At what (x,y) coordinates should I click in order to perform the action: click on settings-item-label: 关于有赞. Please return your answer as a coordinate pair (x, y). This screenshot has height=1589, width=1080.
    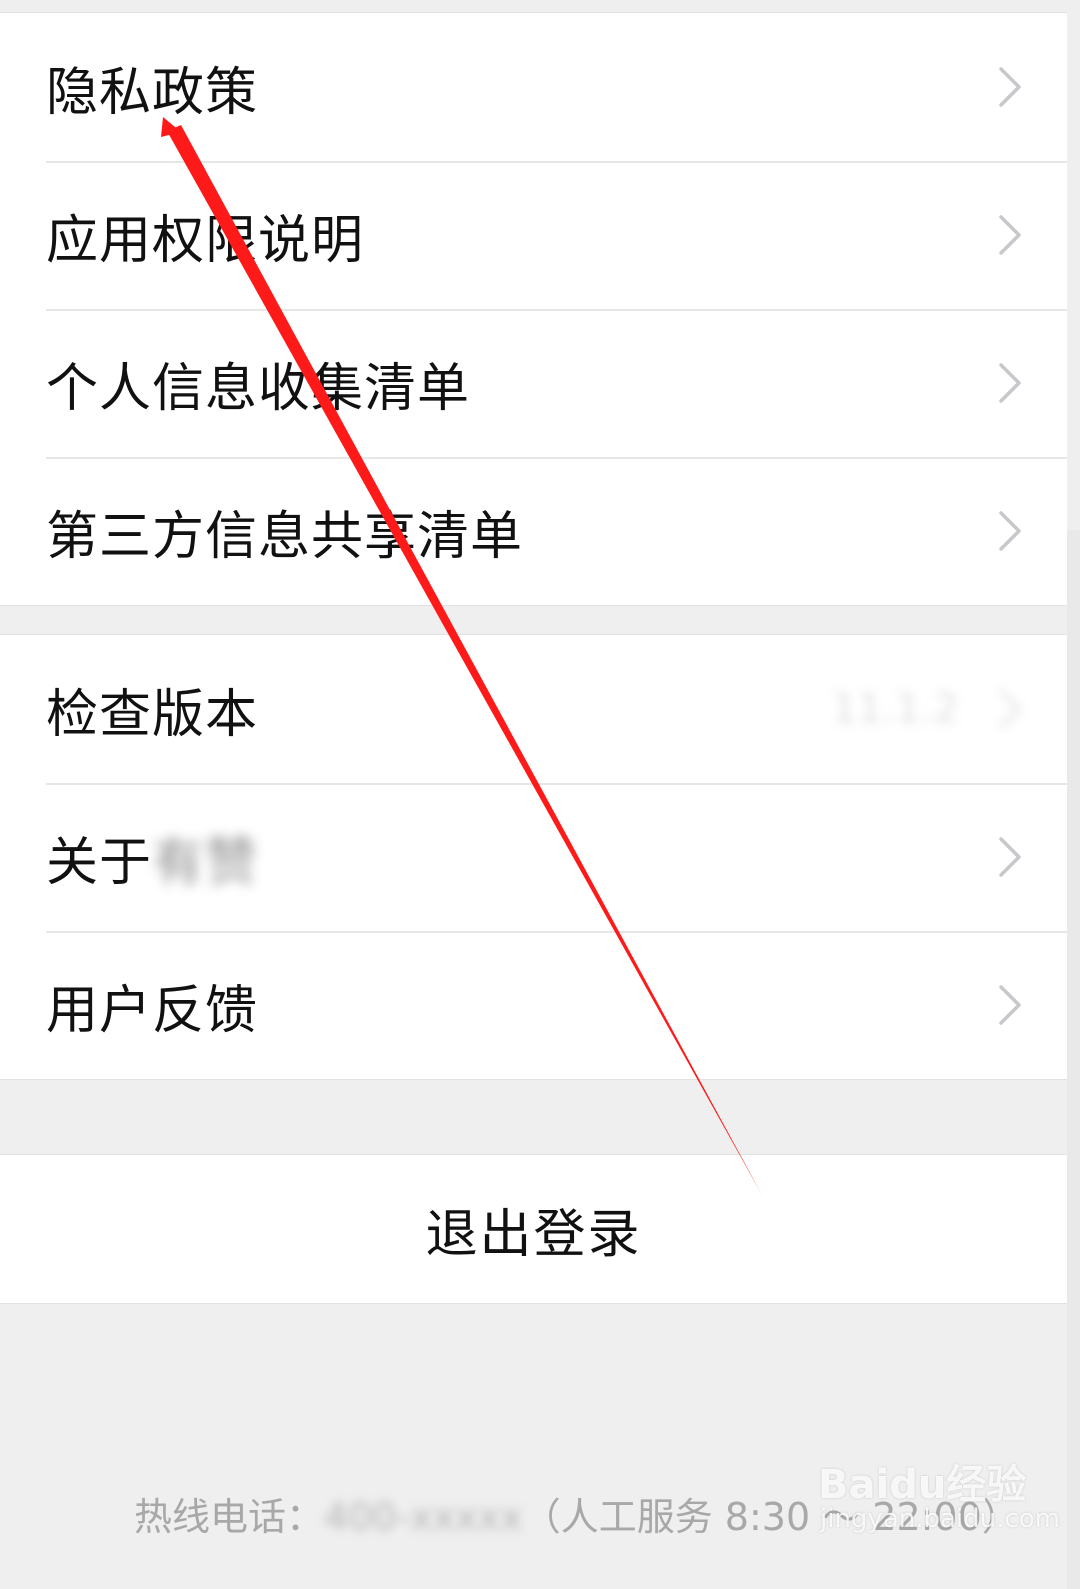
    Looking at the image, I should click on (152, 857).